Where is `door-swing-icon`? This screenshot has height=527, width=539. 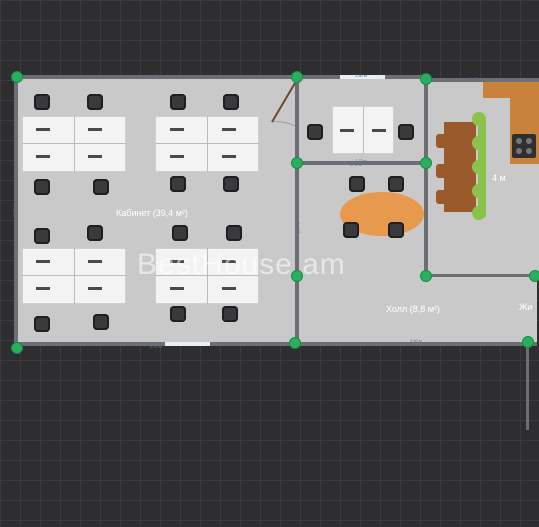 door-swing-icon is located at coordinates (280, 105).